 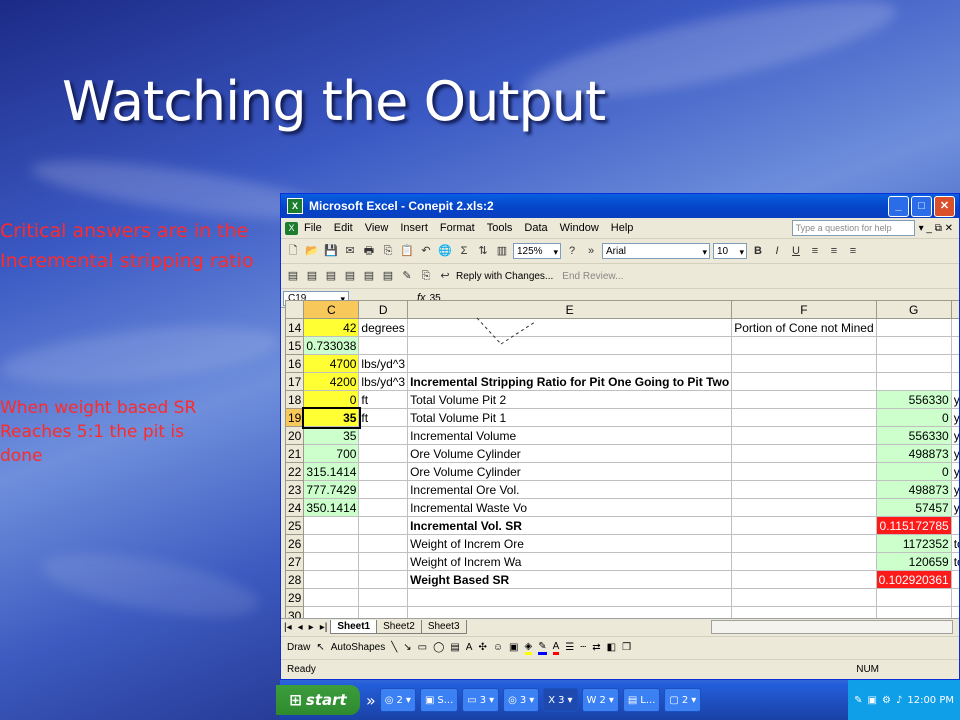 I want to click on row-header: 15, so click(x=294, y=345).